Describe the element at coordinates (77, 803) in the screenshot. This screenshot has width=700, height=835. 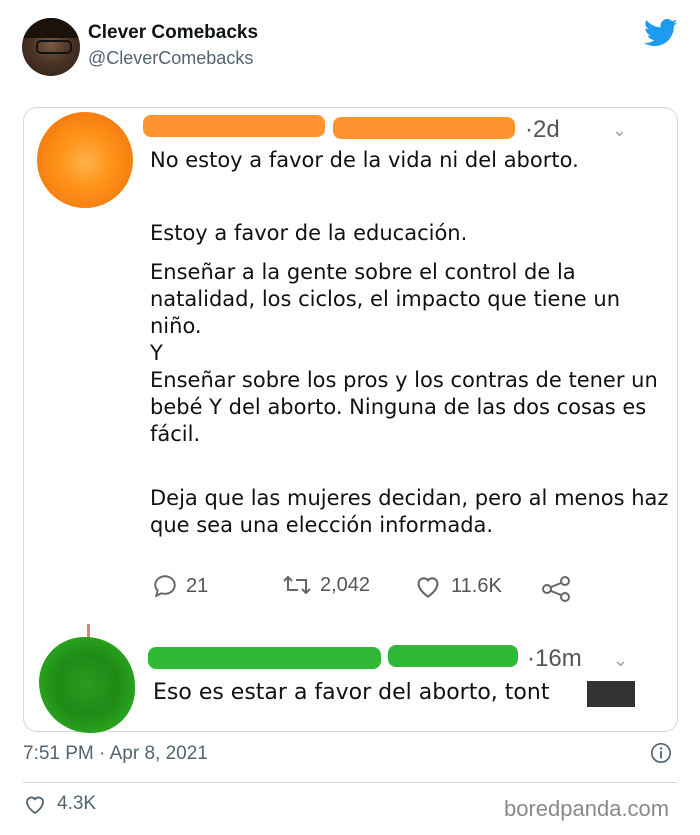
I see `tweet-like-count: 4.3K` at that location.